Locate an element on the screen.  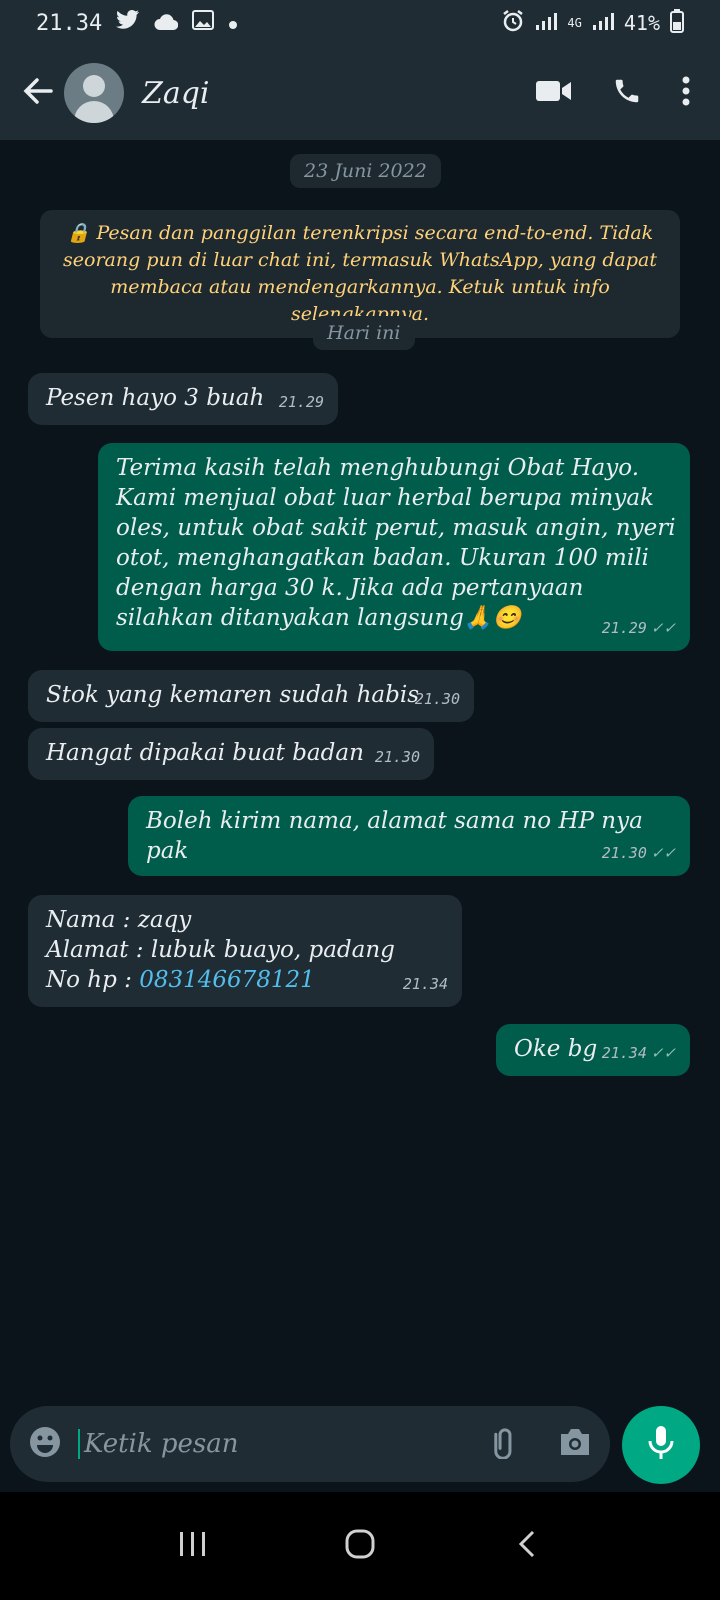
message-outgoing: Oke bg 21.34 ✓✓ is located at coordinates (593, 1050).